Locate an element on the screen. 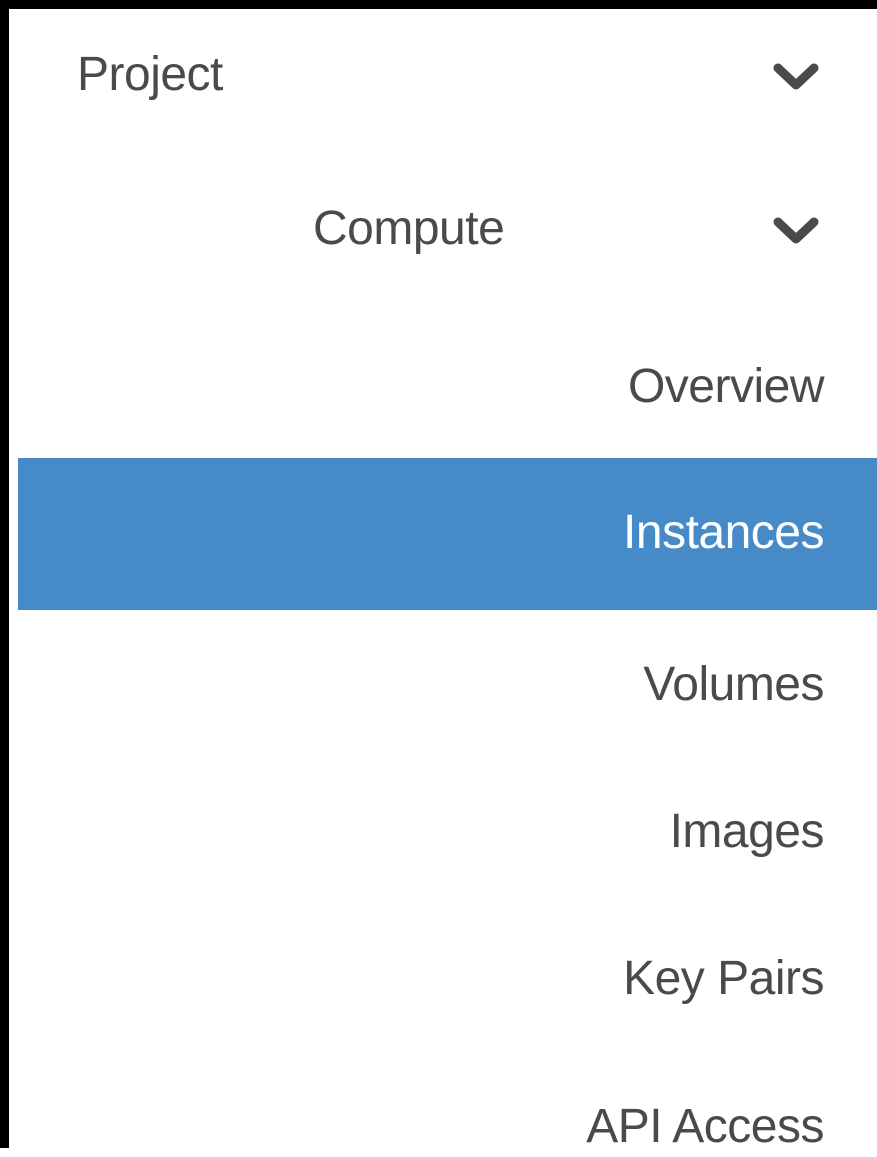  nav-item-api-access: API Access is located at coordinates (447, 1104).